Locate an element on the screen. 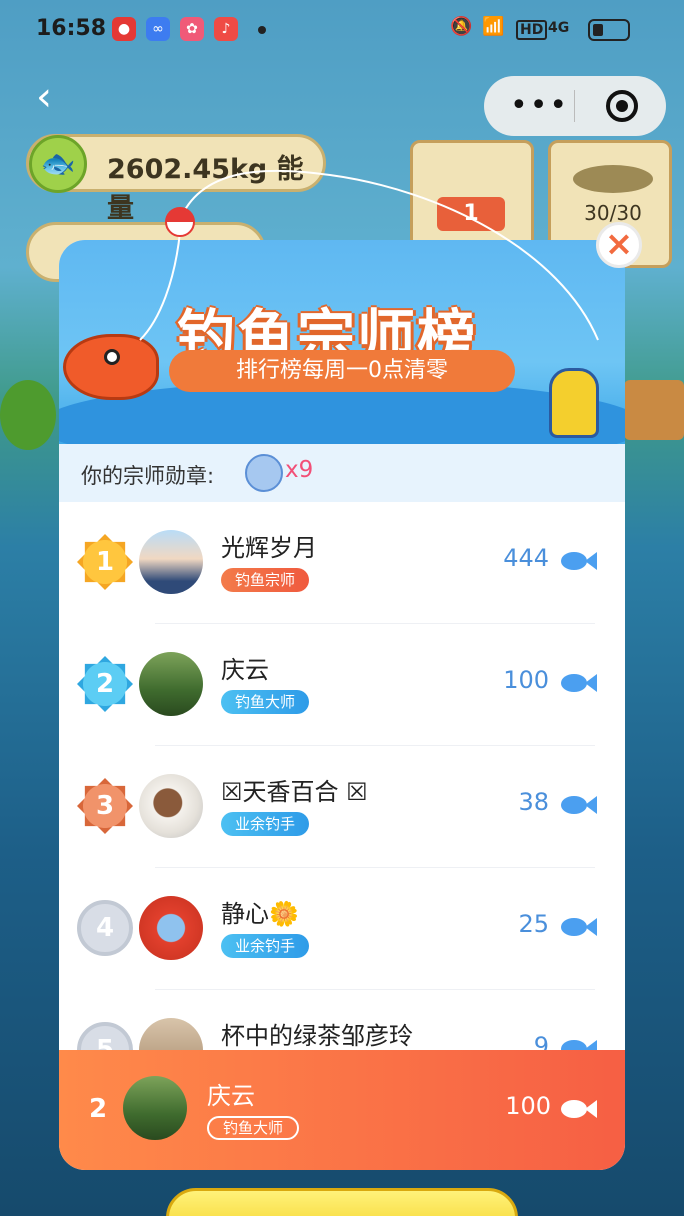 The image size is (684, 1216). music-app-icon: ♪ is located at coordinates (226, 29).